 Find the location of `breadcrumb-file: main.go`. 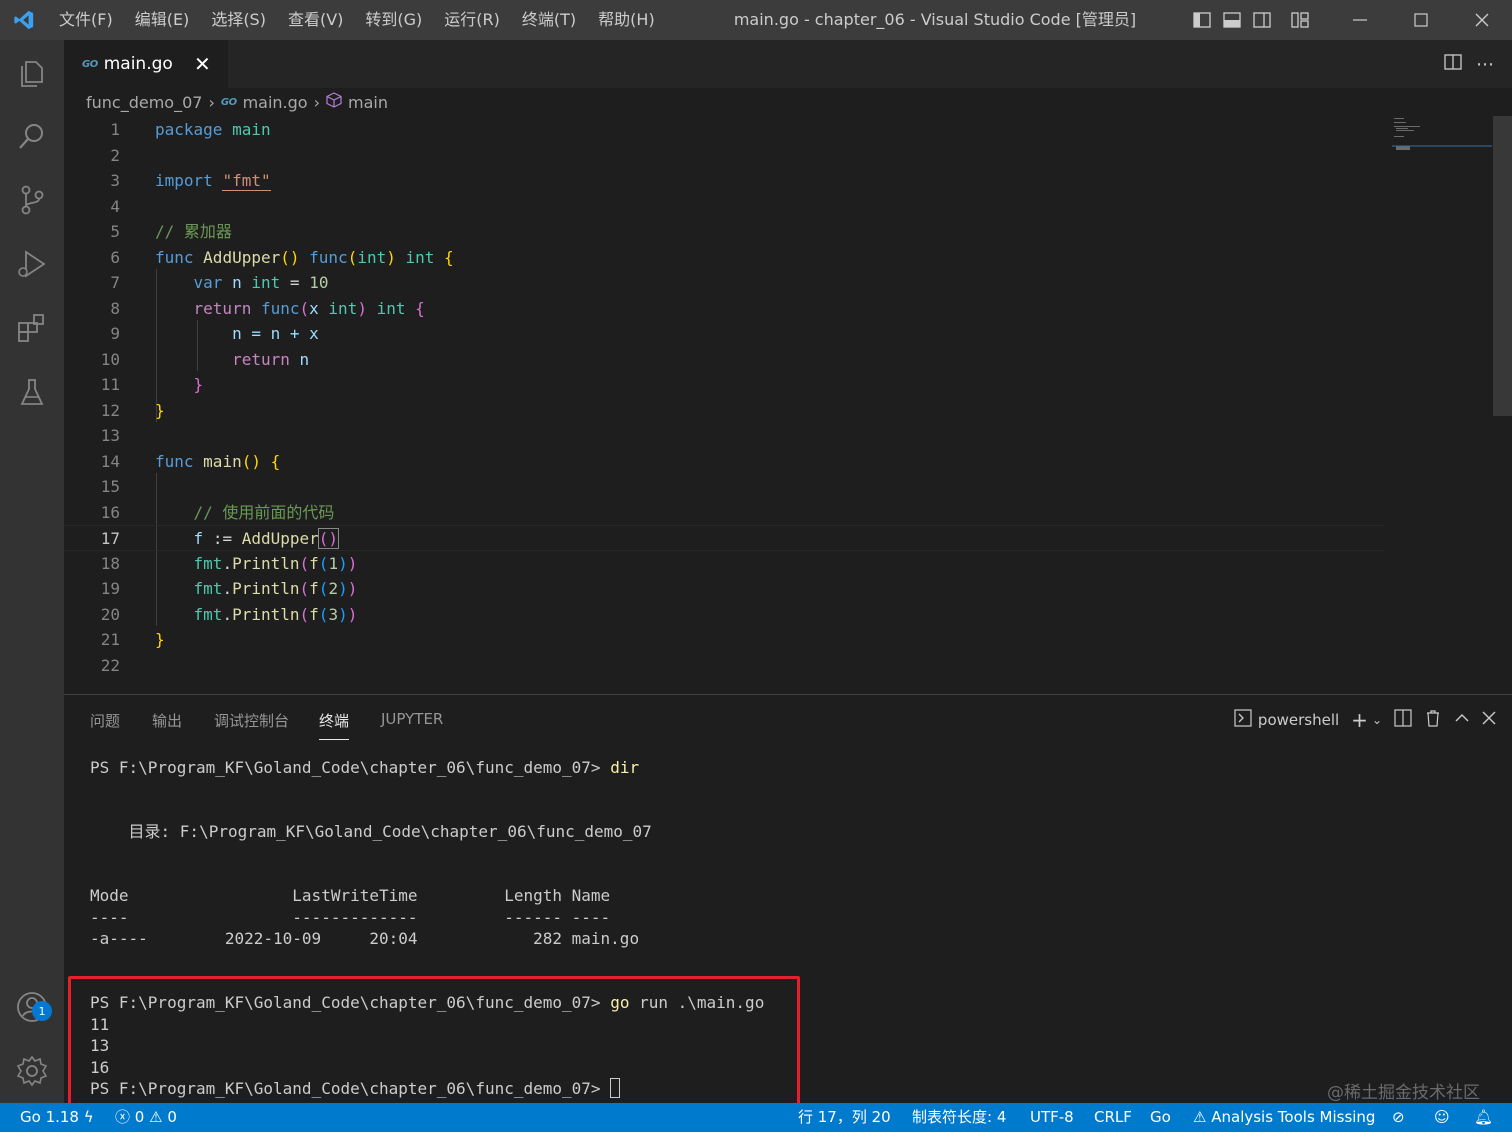

breadcrumb-file: main.go is located at coordinates (275, 102).